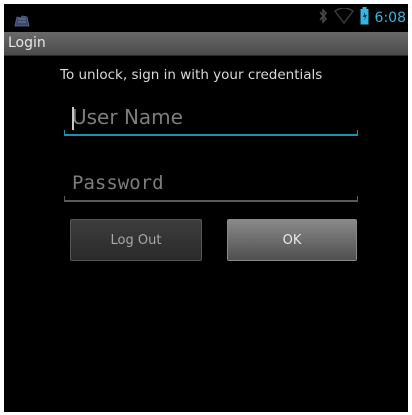  What do you see at coordinates (206, 18) in the screenshot?
I see `status-bar: 6:08` at bounding box center [206, 18].